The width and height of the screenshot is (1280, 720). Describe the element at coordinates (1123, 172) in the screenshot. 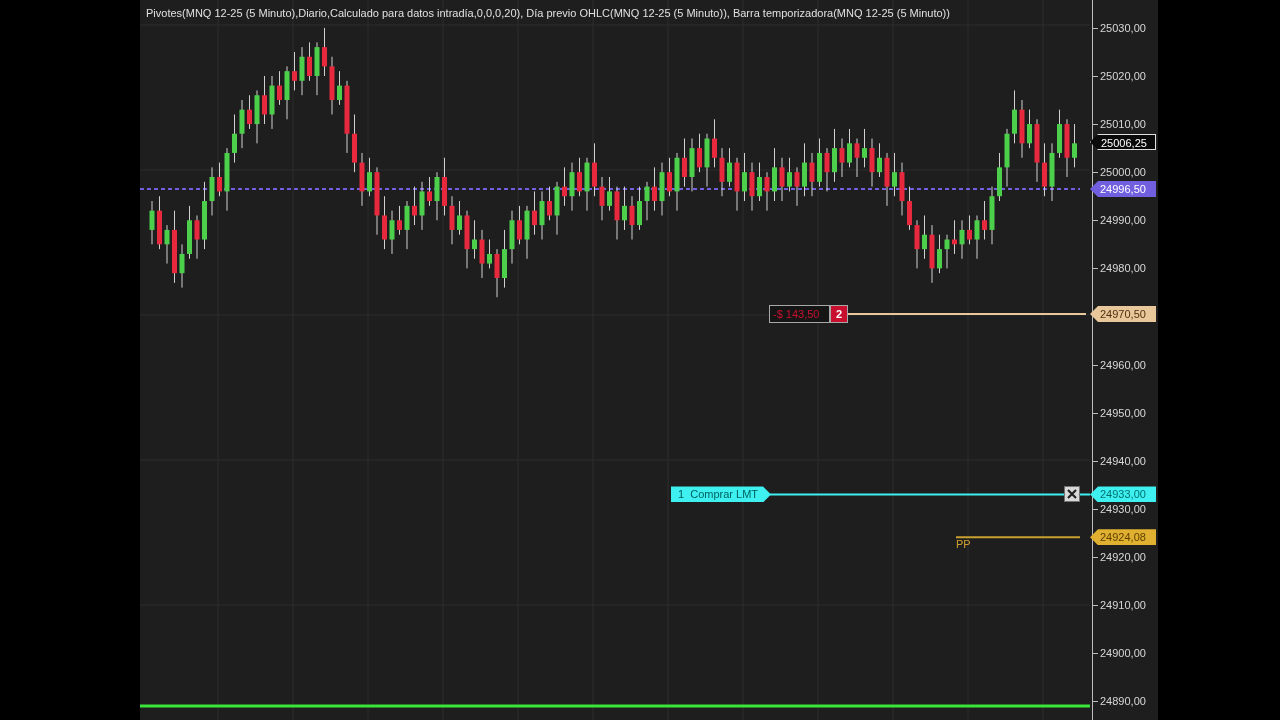

I see `price-axis-label: 25000,00` at that location.